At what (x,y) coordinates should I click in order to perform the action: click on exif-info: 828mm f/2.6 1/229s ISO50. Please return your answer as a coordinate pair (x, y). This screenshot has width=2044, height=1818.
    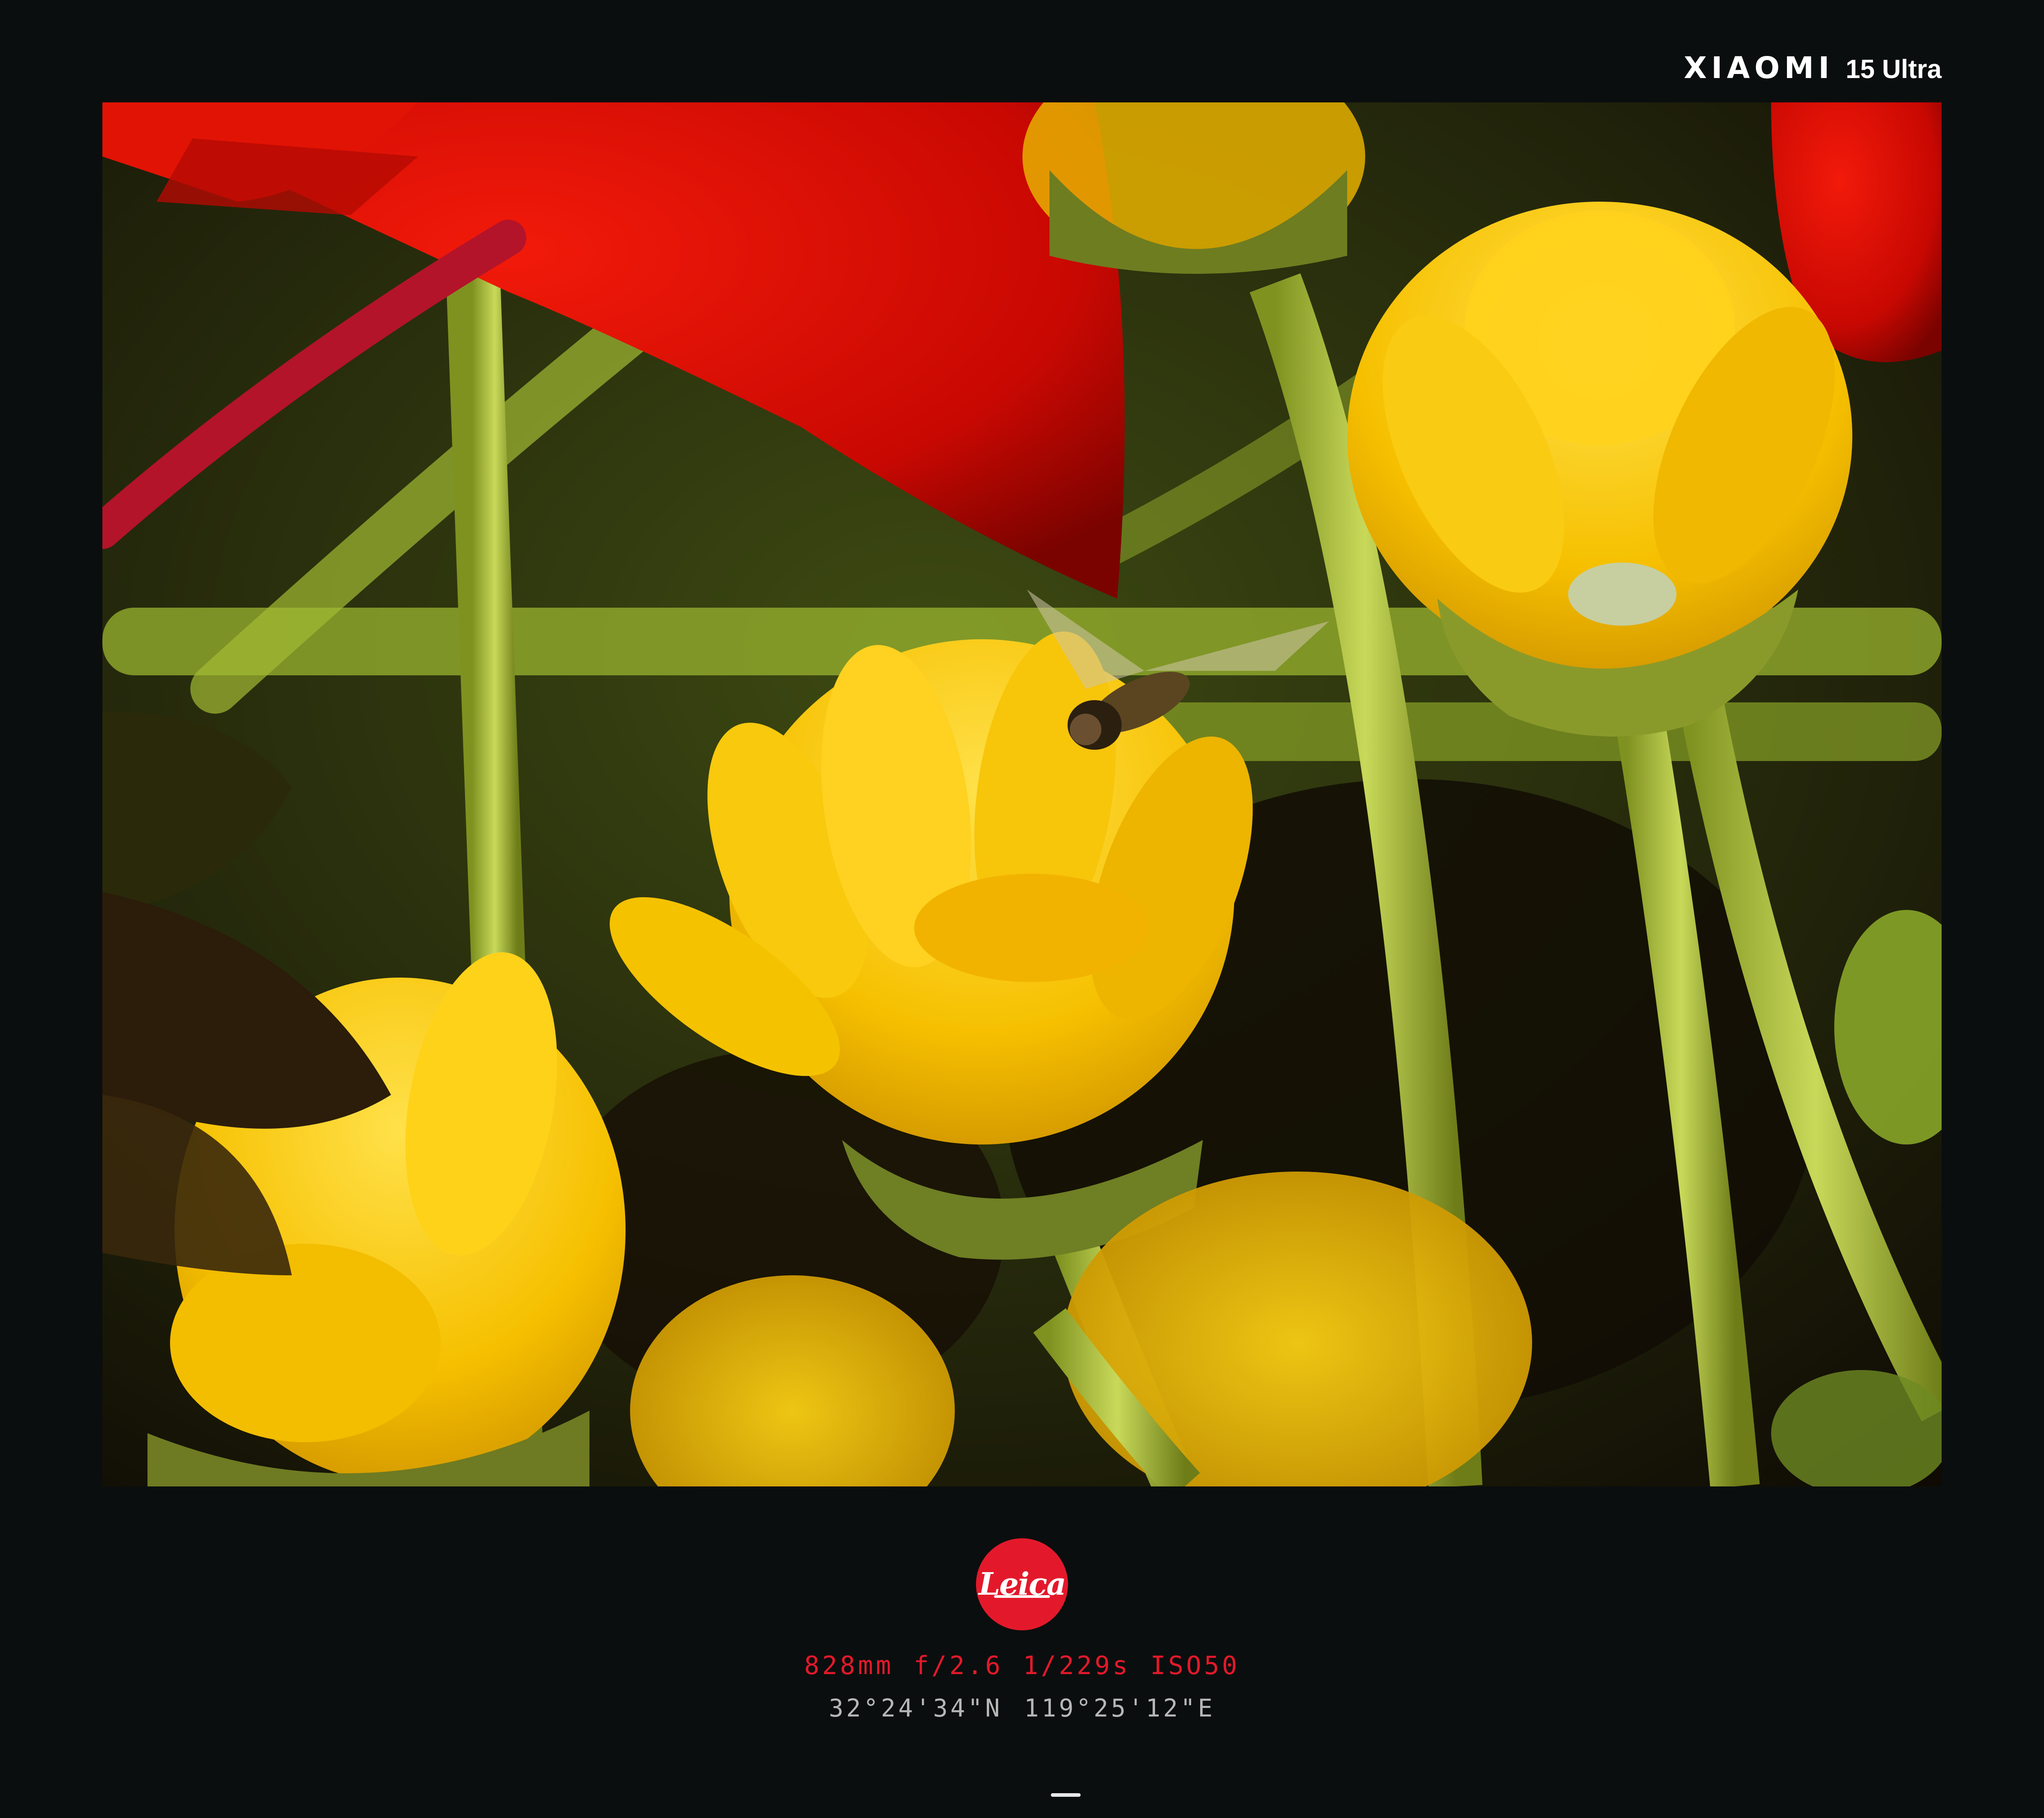
    Looking at the image, I should click on (1022, 1665).